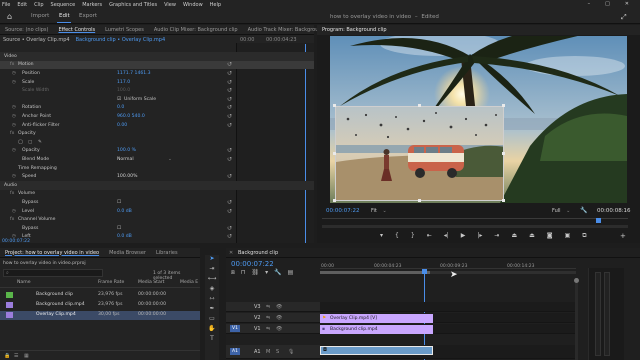 The height and width of the screenshot is (360, 640). I want to click on source-patch-v1: V1, so click(235, 328).